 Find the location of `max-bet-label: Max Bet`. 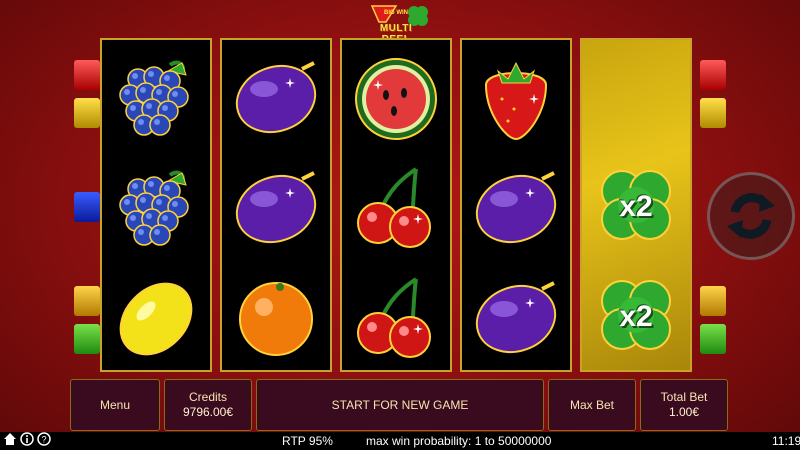

max-bet-label: Max Bet is located at coordinates (591, 404).